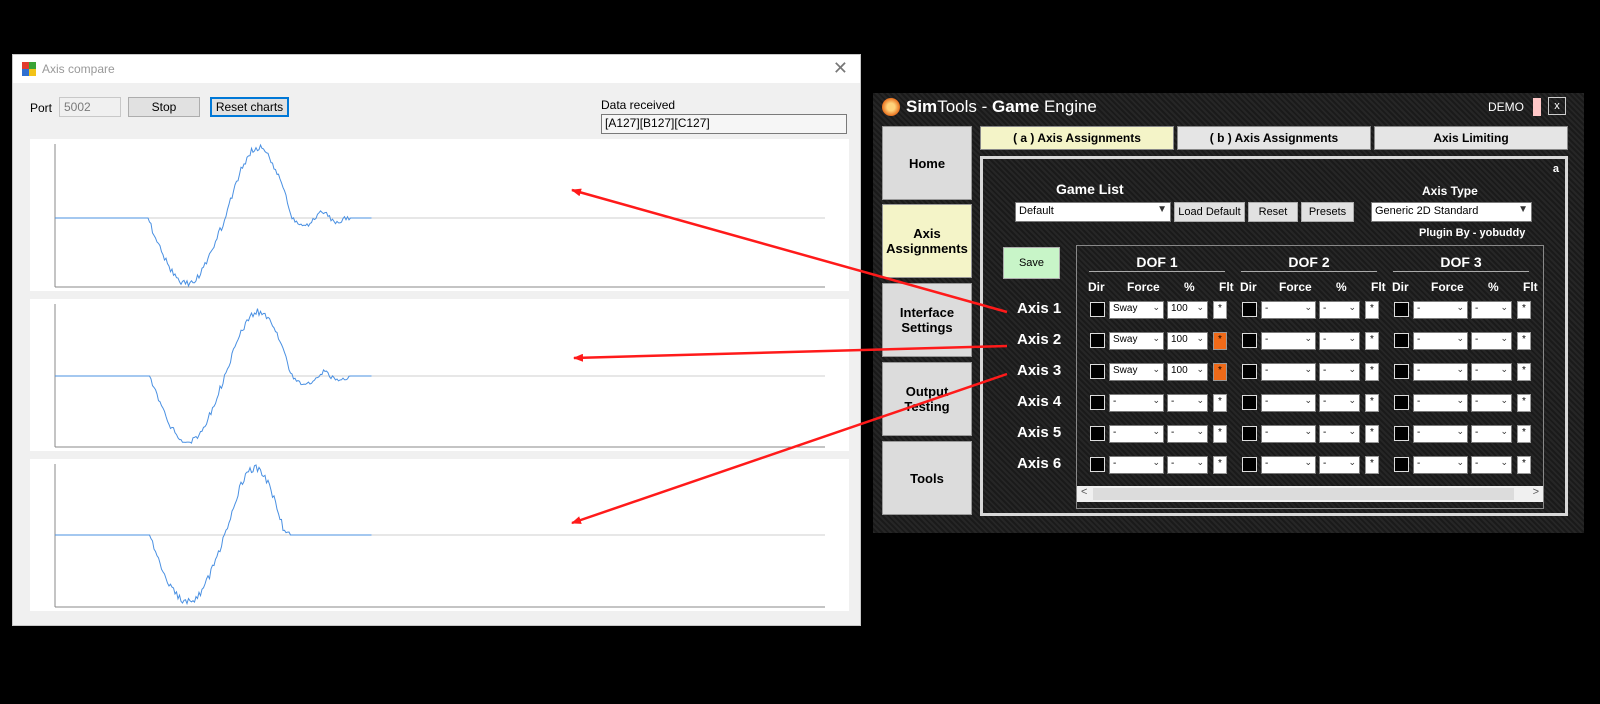 The height and width of the screenshot is (704, 1600). Describe the element at coordinates (1471, 138) in the screenshot. I see `tab-axis-limiting: Axis Limiting` at that location.